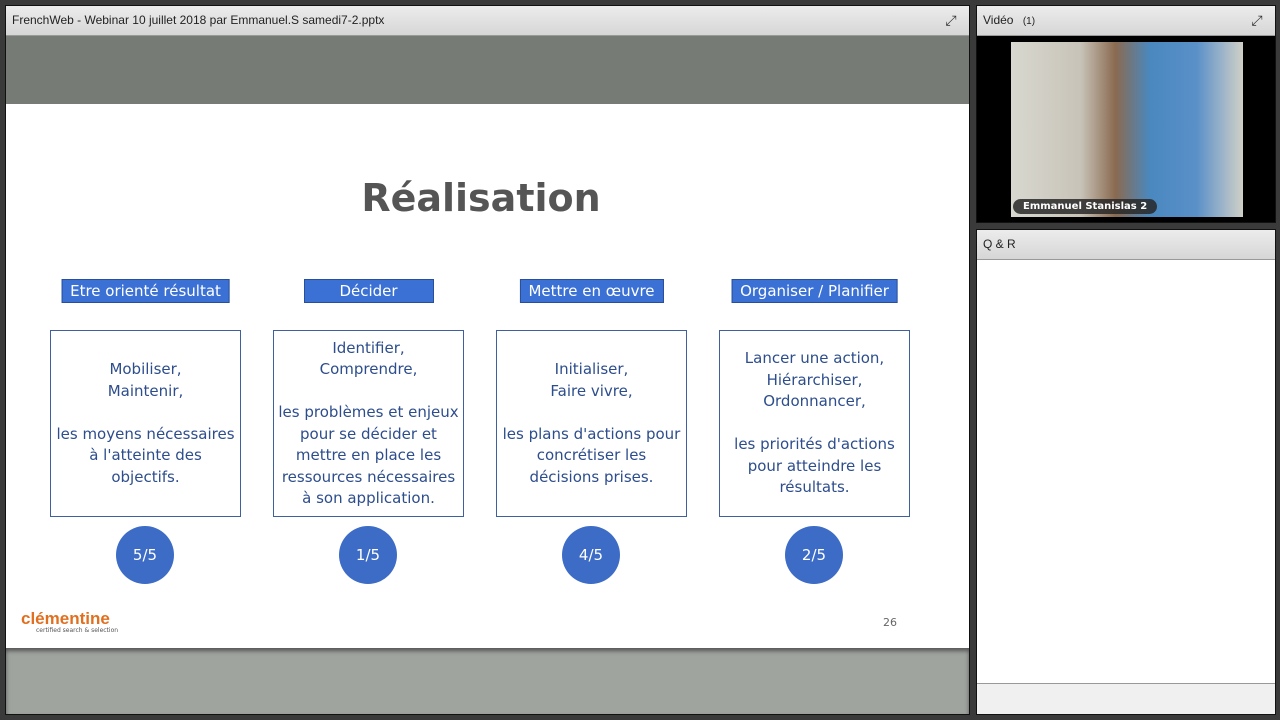 The image size is (1280, 720). Describe the element at coordinates (591, 555) in the screenshot. I see `score-badge: 4/5` at that location.